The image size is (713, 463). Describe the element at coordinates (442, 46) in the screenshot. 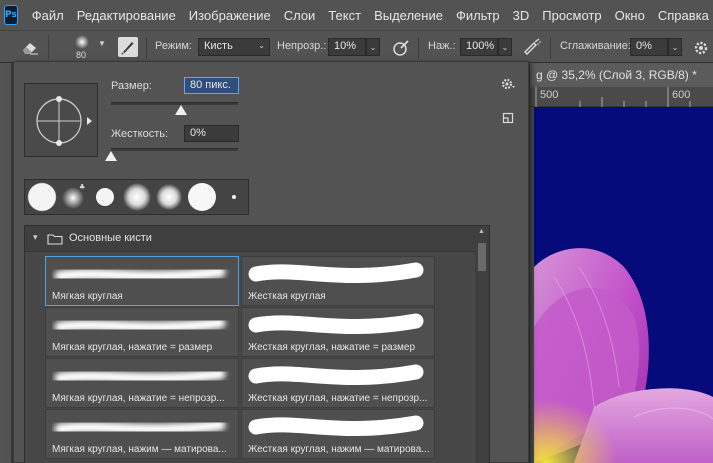

I see `flow-label: Наж.:` at that location.